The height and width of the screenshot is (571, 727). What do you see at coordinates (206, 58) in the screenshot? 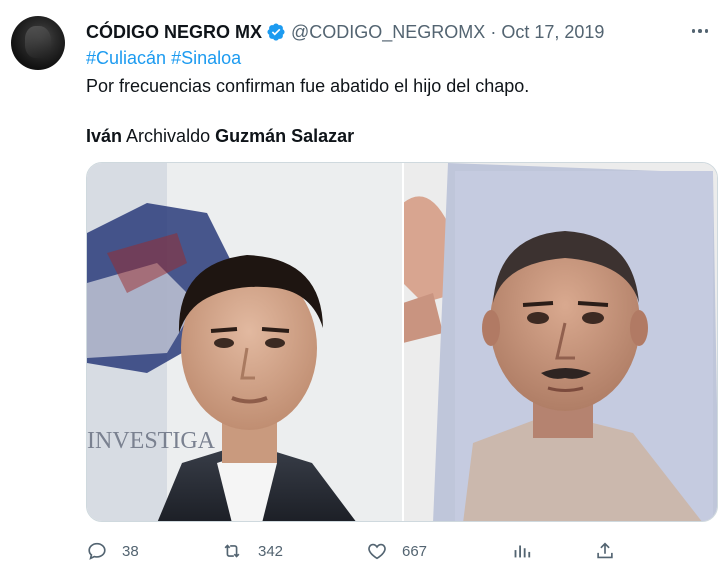
I see `hashtag-sinaloa: #Sinaloa` at bounding box center [206, 58].